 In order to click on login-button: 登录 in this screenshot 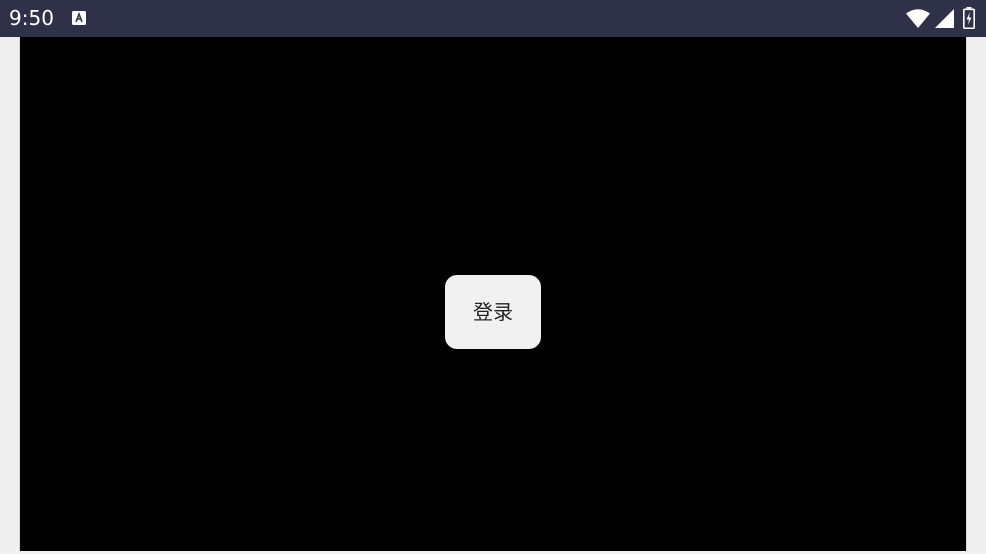, I will do `click(493, 312)`.